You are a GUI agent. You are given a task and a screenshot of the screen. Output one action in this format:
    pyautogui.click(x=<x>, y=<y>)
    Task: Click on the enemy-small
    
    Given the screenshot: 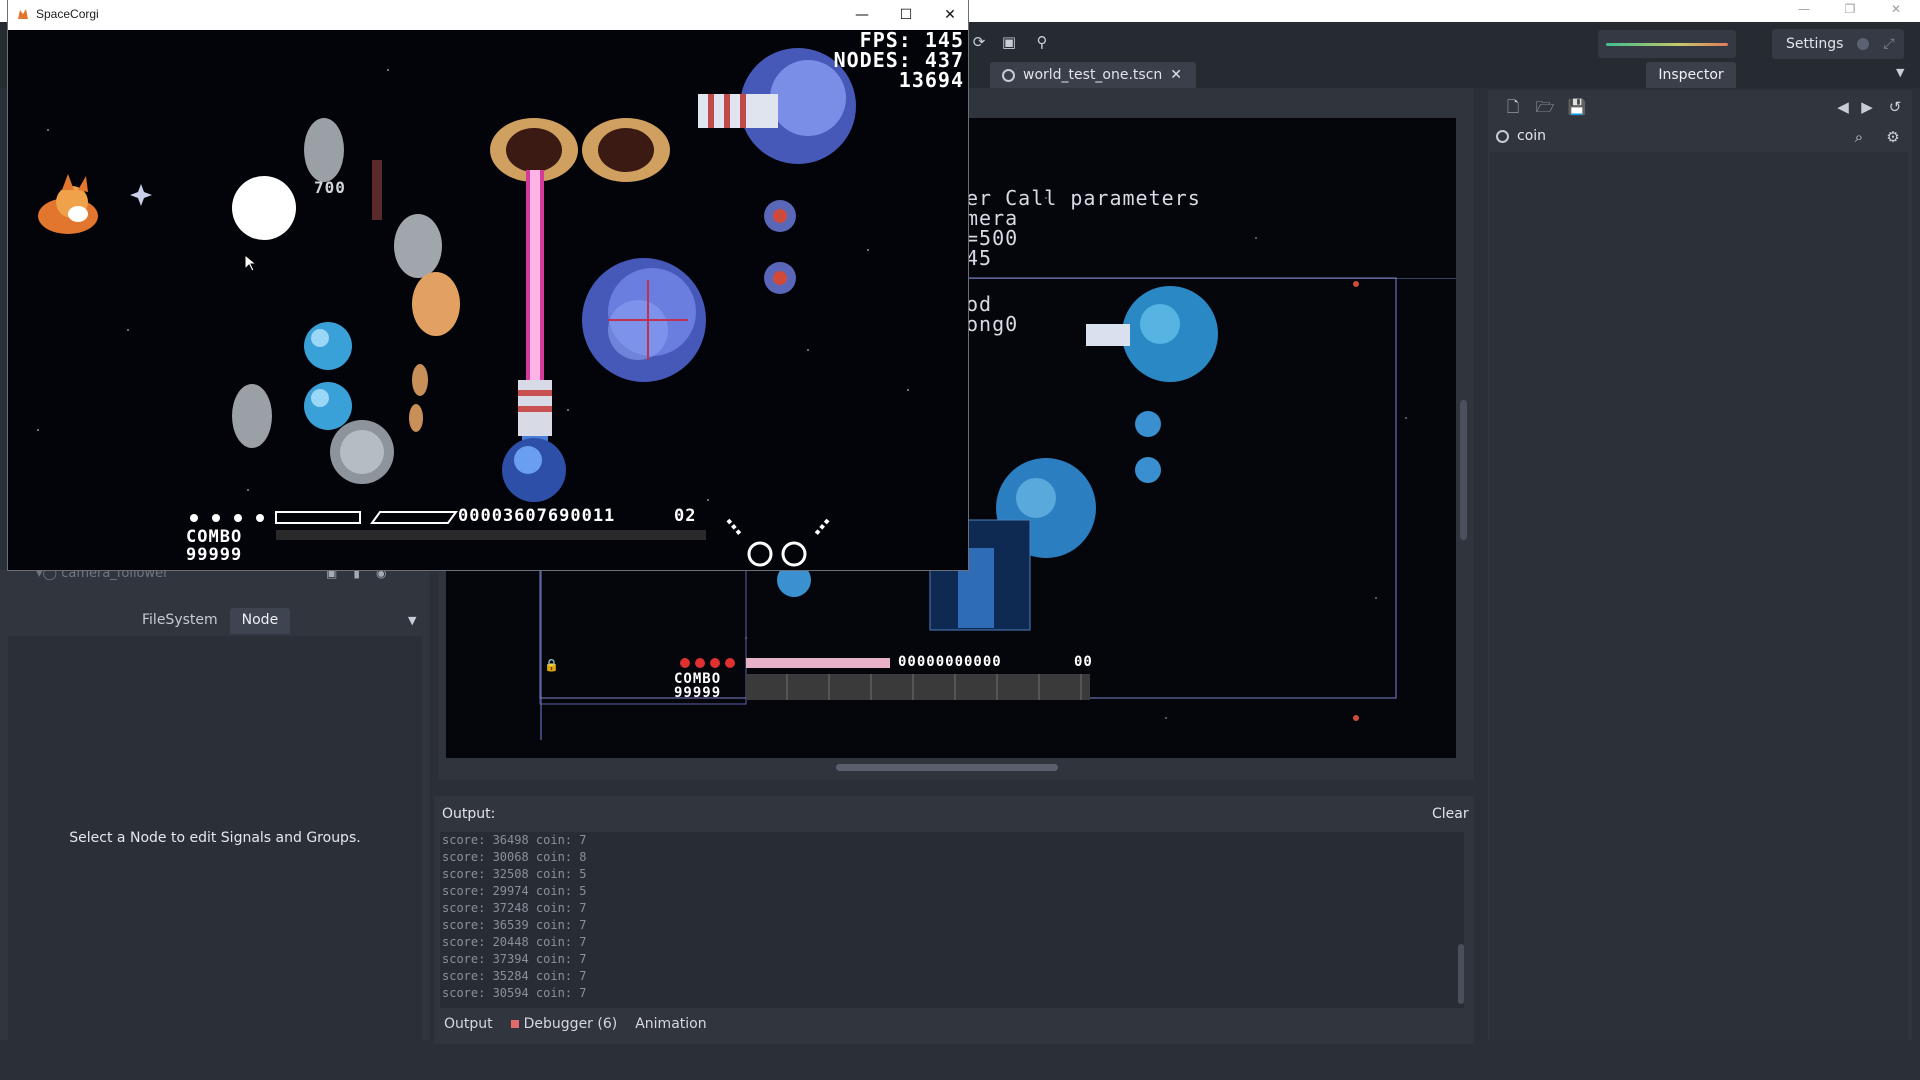 What is the action you would take?
    pyautogui.click(x=780, y=247)
    